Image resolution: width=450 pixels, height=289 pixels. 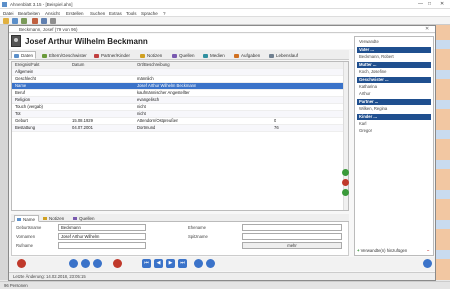 I want to click on tree-icon, so click(x=44, y=21).